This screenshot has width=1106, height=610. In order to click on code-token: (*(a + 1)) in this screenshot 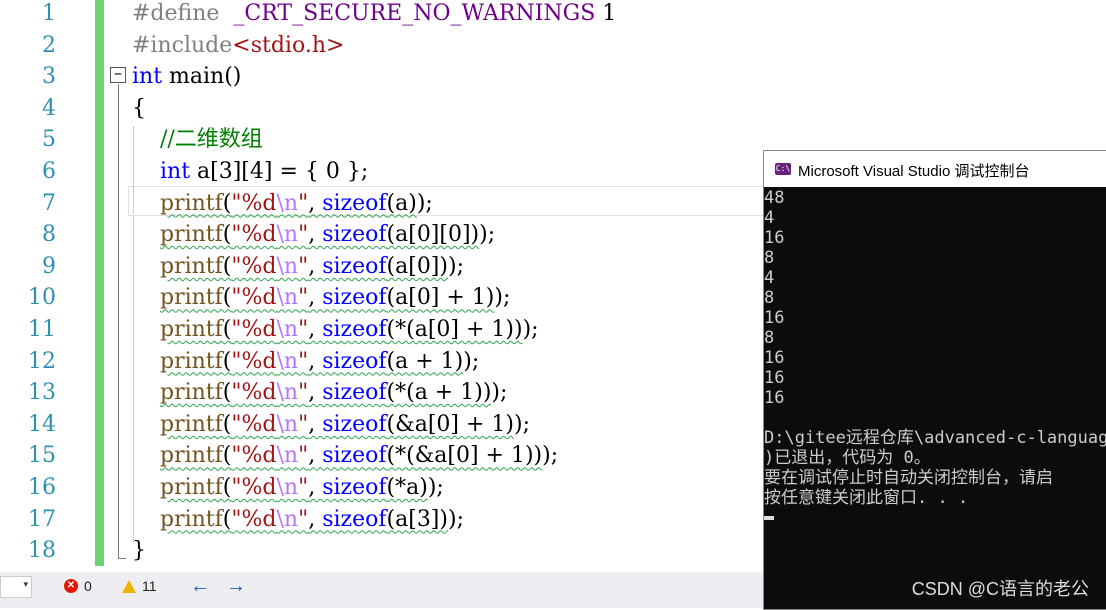, I will do `click(439, 393)`.